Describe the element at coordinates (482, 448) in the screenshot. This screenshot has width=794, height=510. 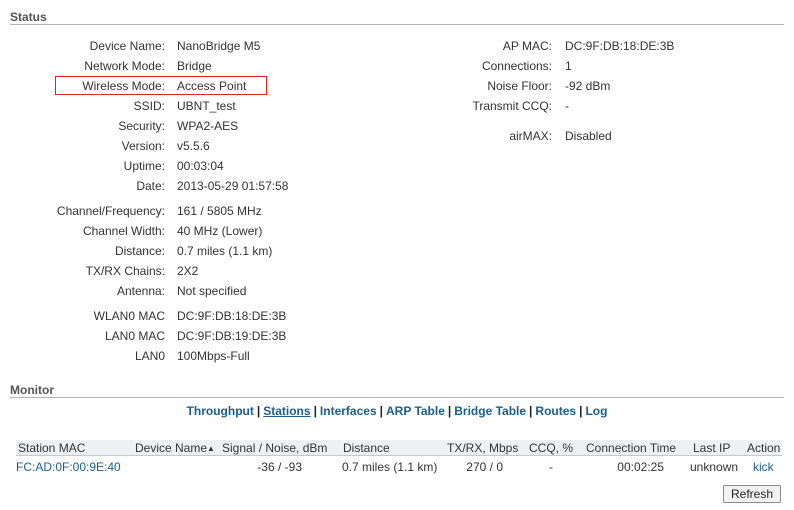
I see `column-header-txrx: TX/RX, Mbps` at that location.